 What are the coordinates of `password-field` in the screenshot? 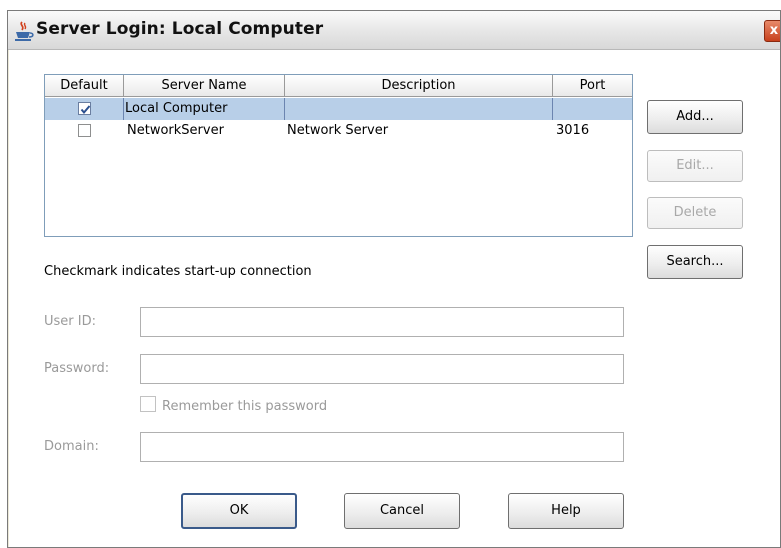 It's located at (382, 369).